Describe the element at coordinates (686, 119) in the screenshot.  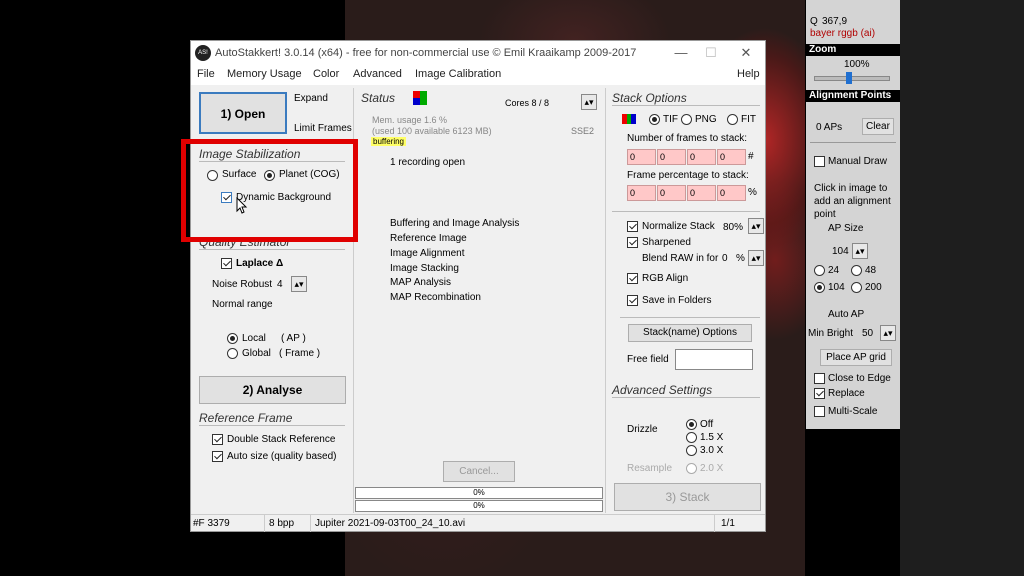
I see `png-radio` at that location.